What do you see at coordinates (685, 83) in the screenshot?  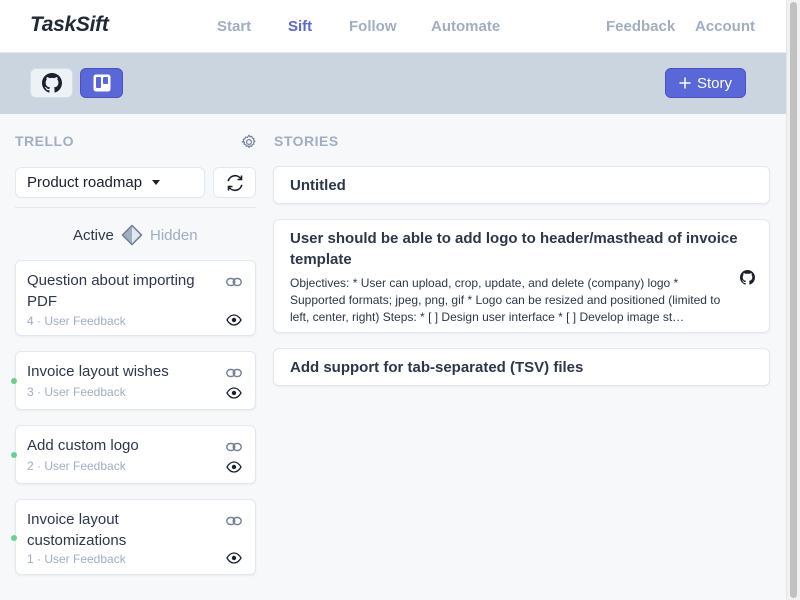 I see `plus-icon` at bounding box center [685, 83].